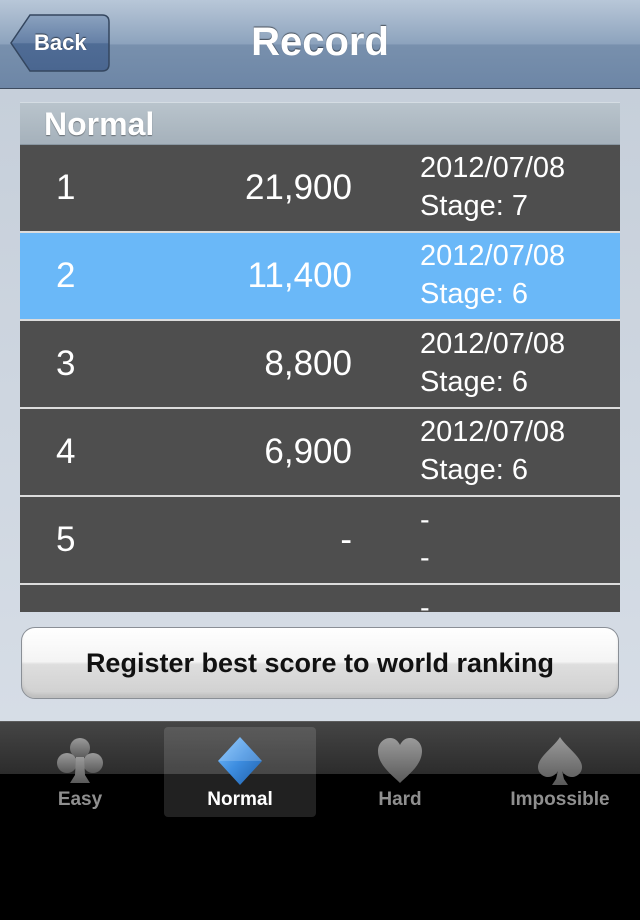 The height and width of the screenshot is (920, 640). Describe the element at coordinates (66, 275) in the screenshot. I see `record-rank: 2` at that location.